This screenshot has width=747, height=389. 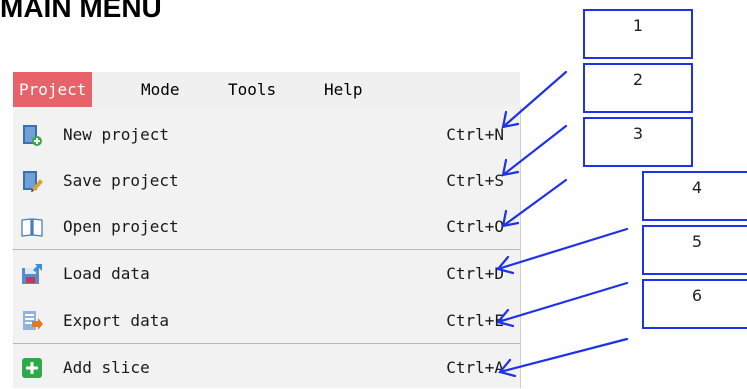 I want to click on callout-box-4: 4, so click(x=694, y=196).